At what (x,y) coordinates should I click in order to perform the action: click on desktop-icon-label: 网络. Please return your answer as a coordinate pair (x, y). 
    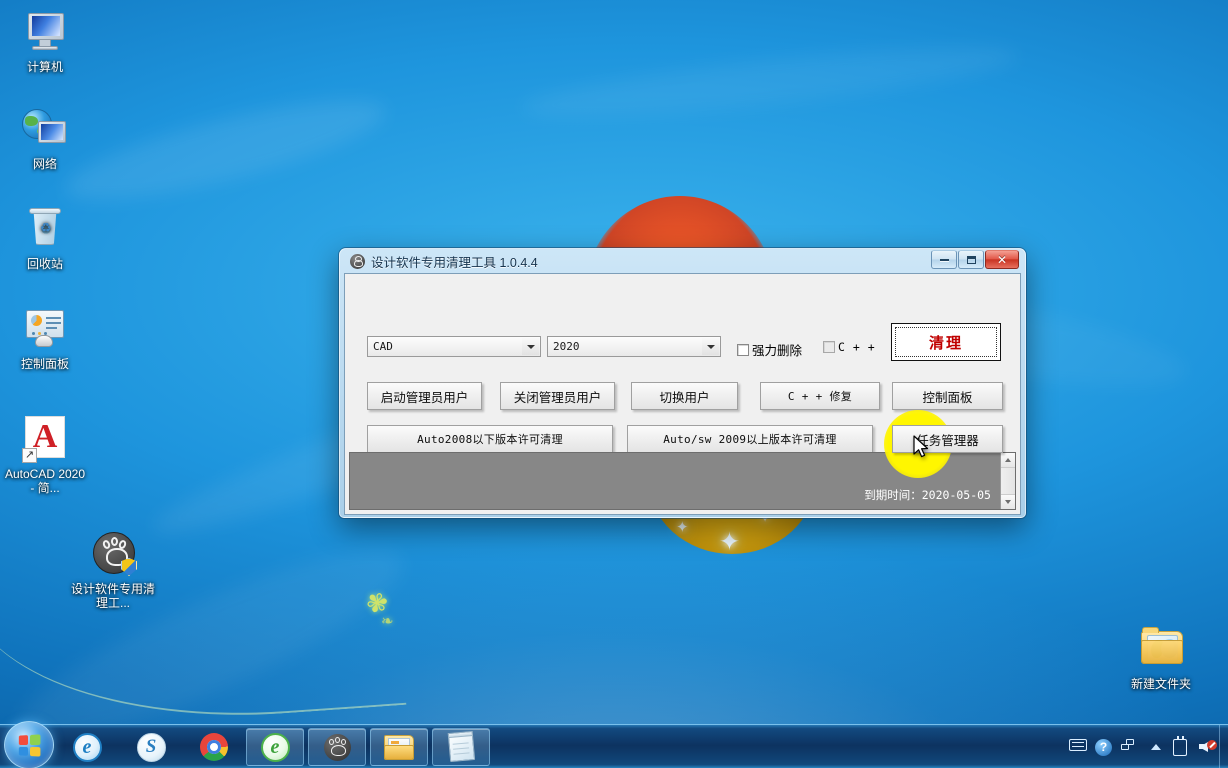
    Looking at the image, I should click on (44, 164).